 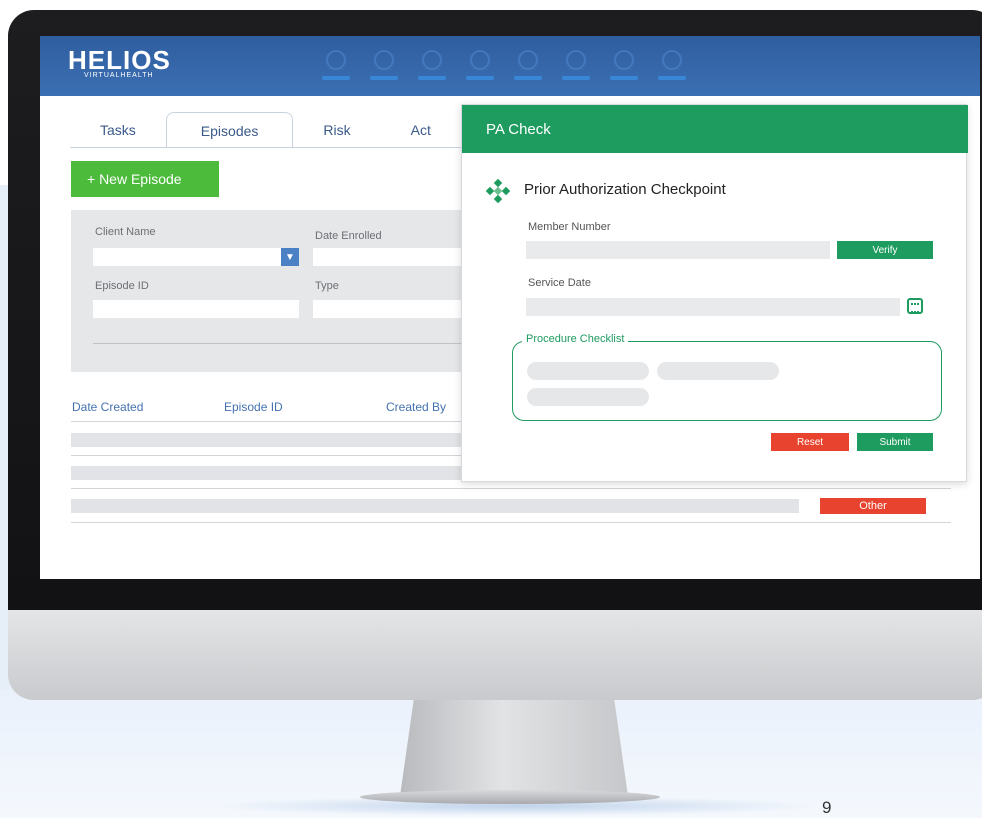 I want to click on logo-text: HELIOS, so click(x=119, y=60).